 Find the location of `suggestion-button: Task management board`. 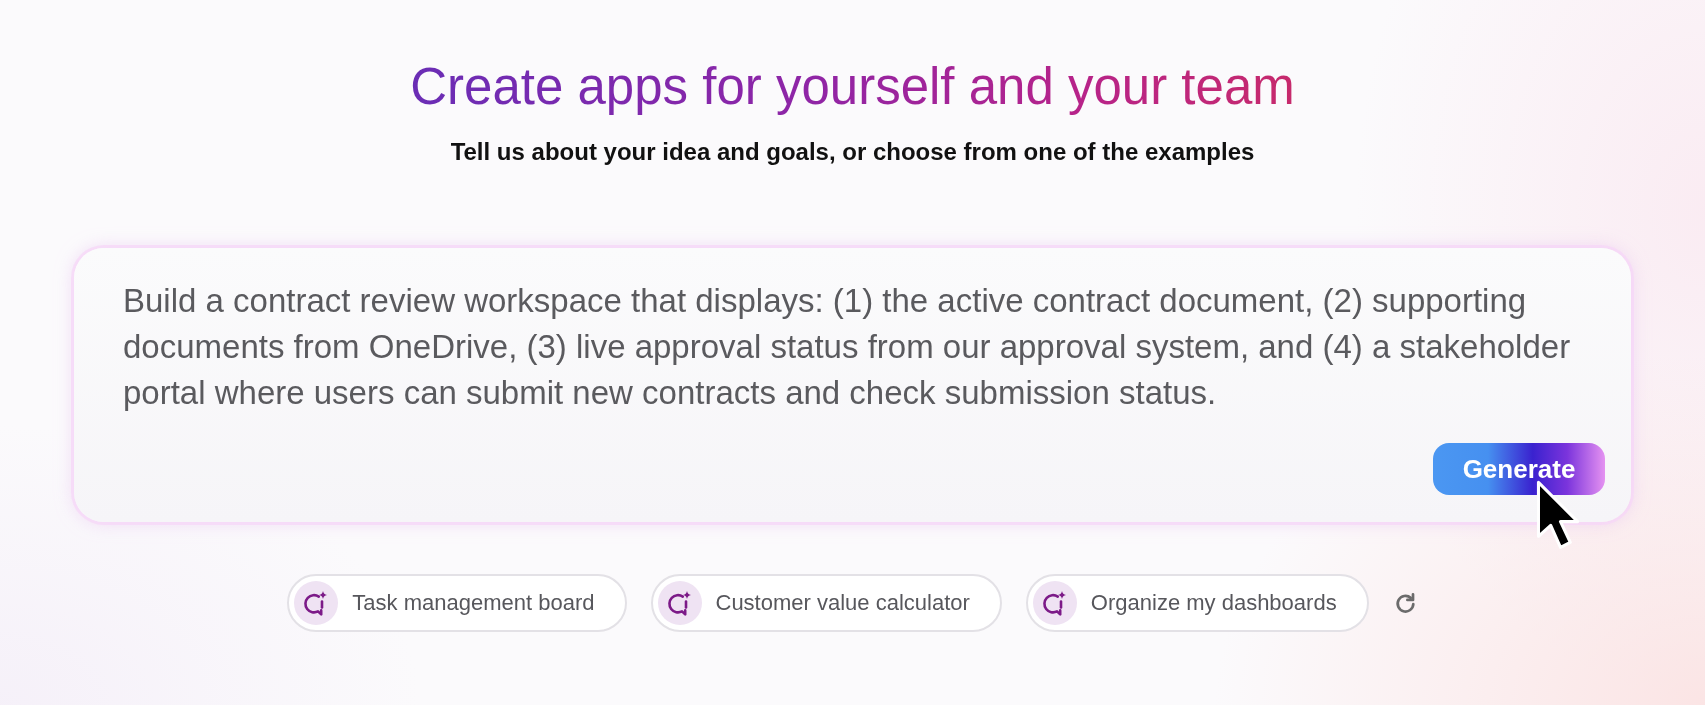

suggestion-button: Task management board is located at coordinates (457, 603).